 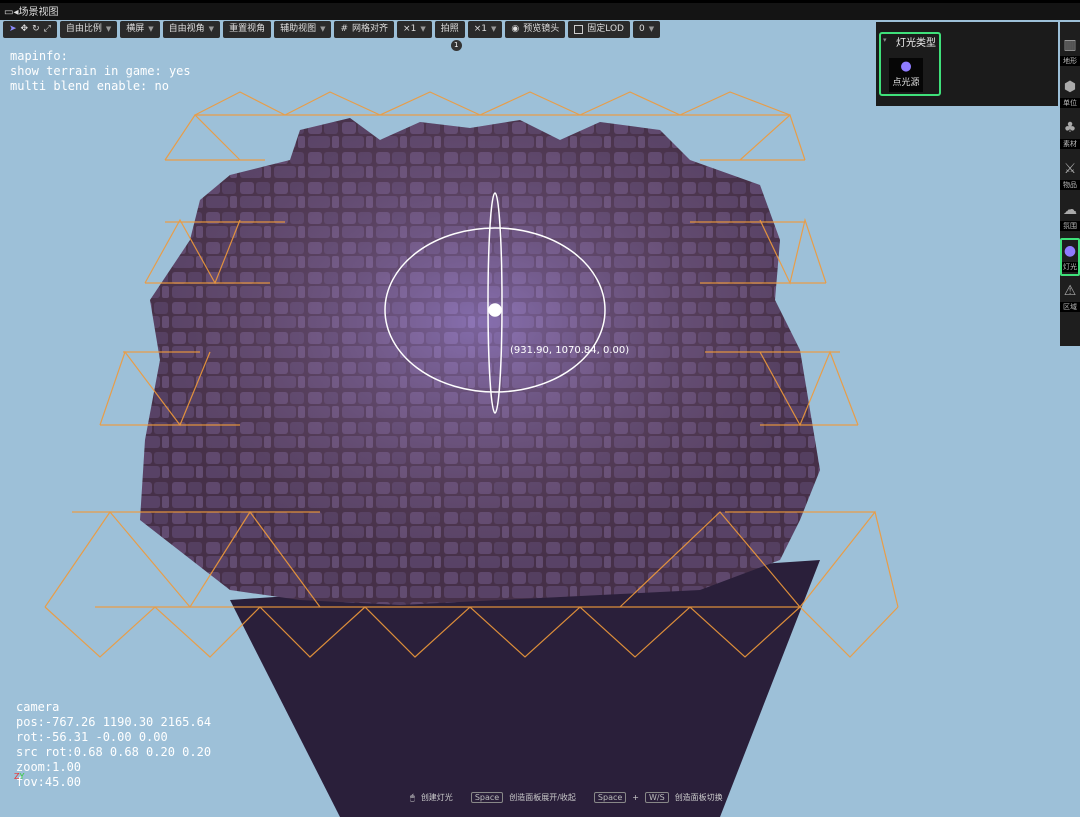 I want to click on label: 灯光, so click(x=1070, y=267).